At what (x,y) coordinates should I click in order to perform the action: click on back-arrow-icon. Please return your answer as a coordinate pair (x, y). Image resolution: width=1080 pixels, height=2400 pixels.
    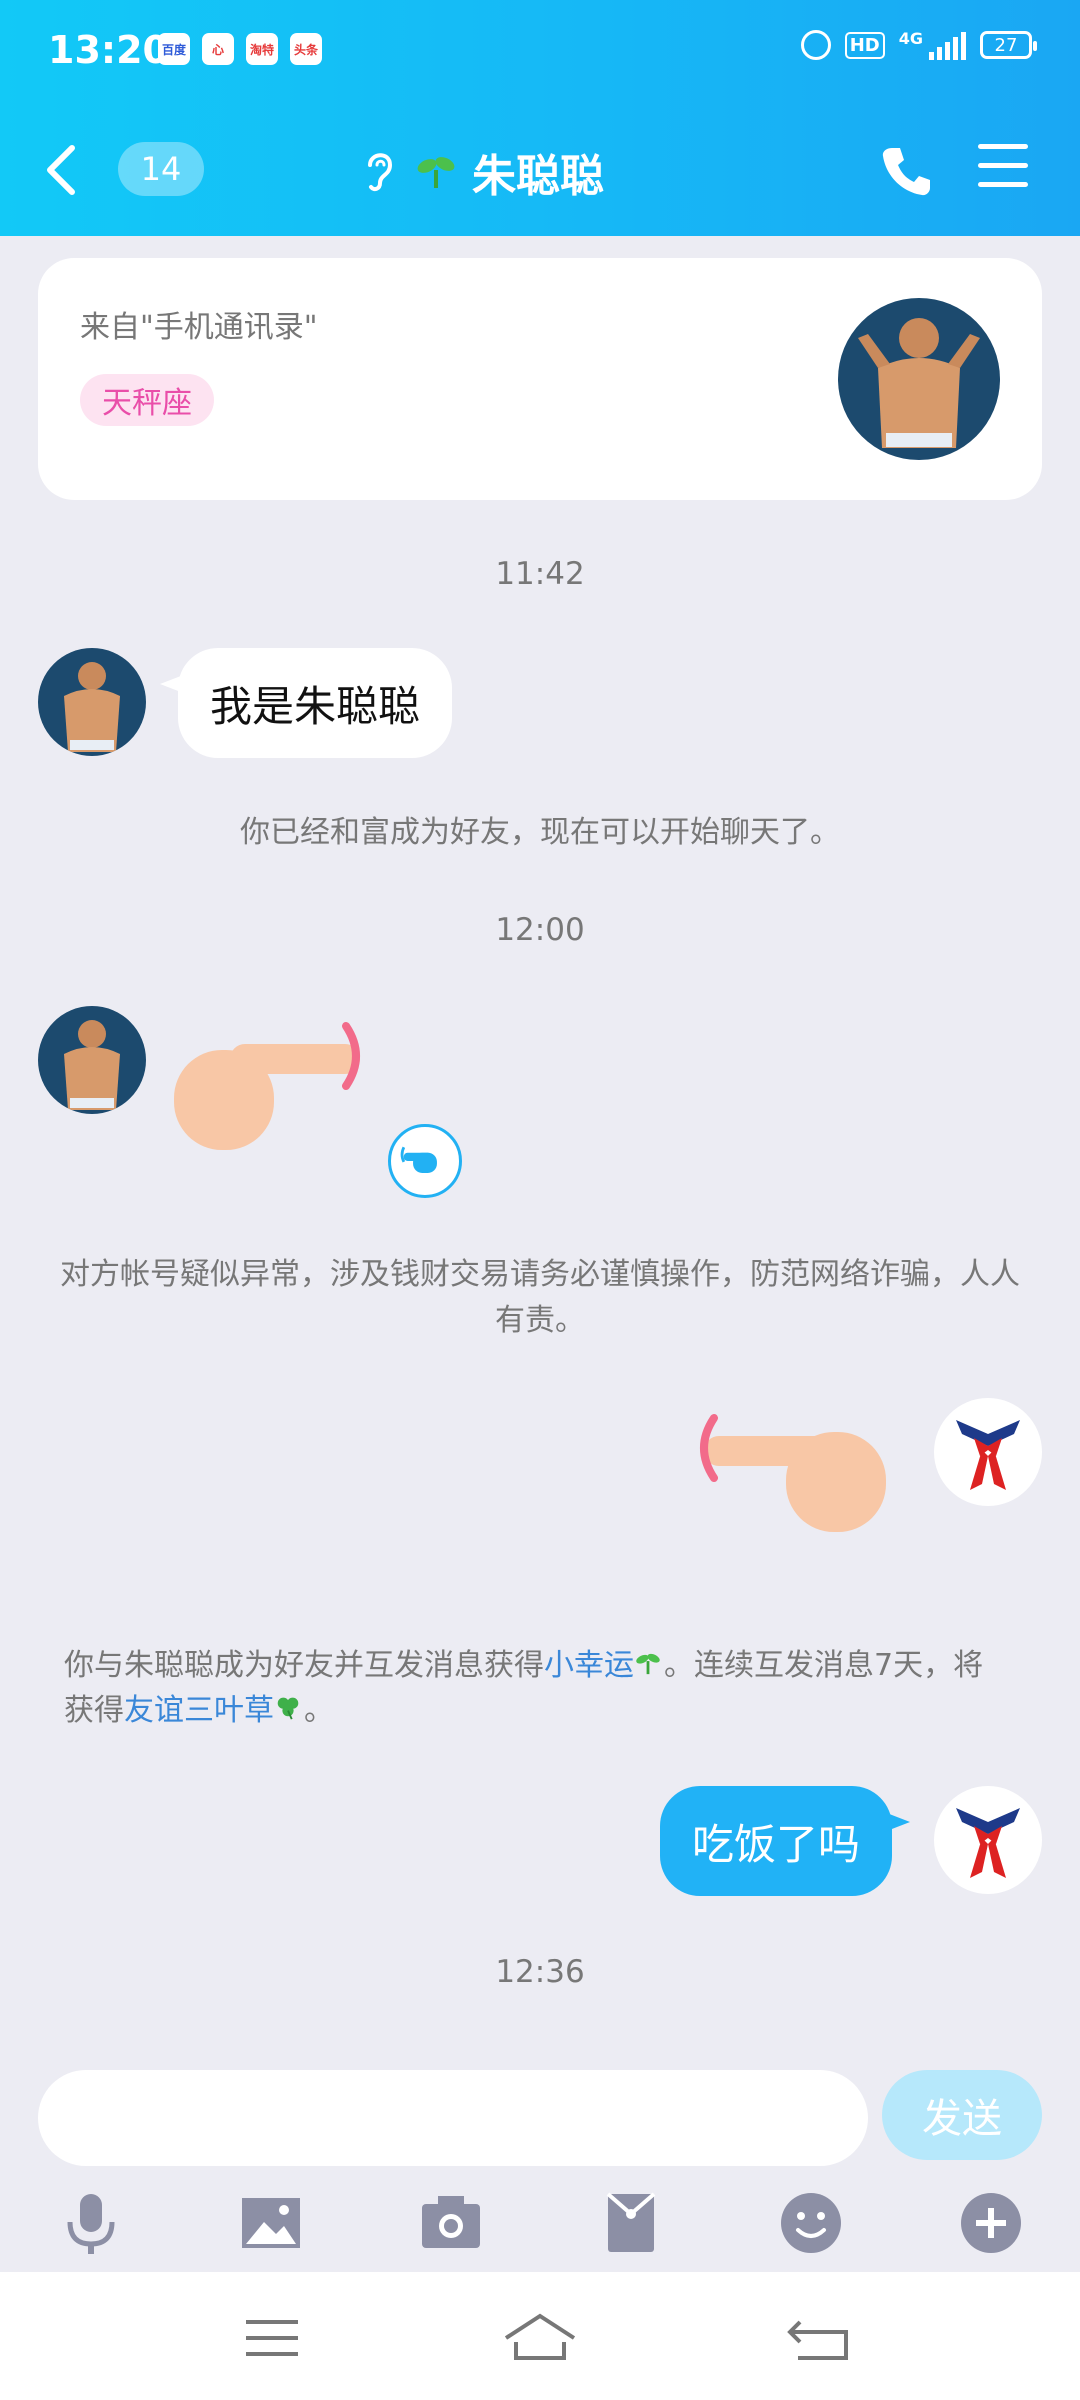
    Looking at the image, I should click on (817, 2340).